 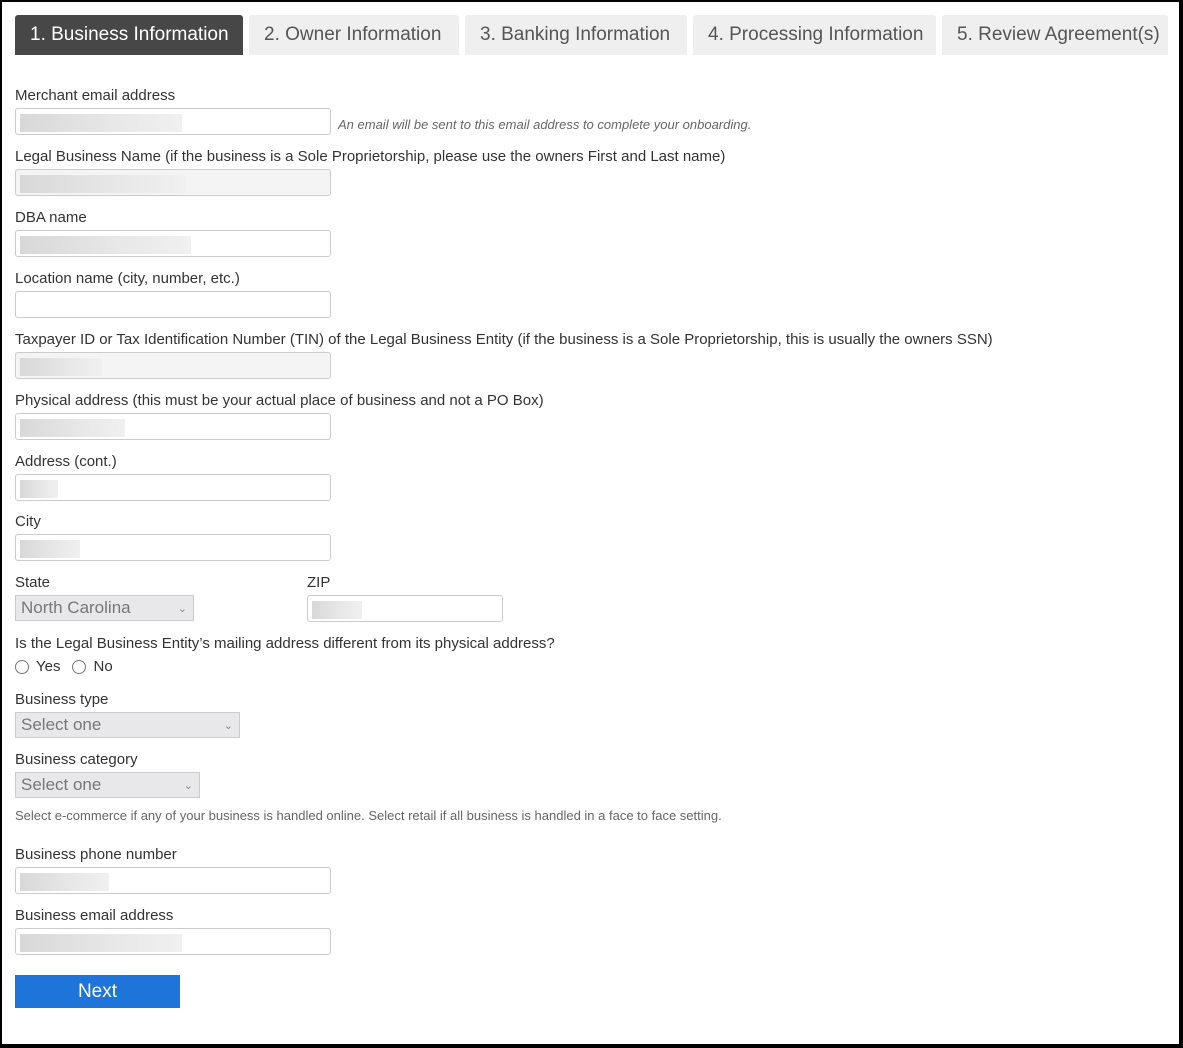 I want to click on zip-input, so click(x=405, y=608).